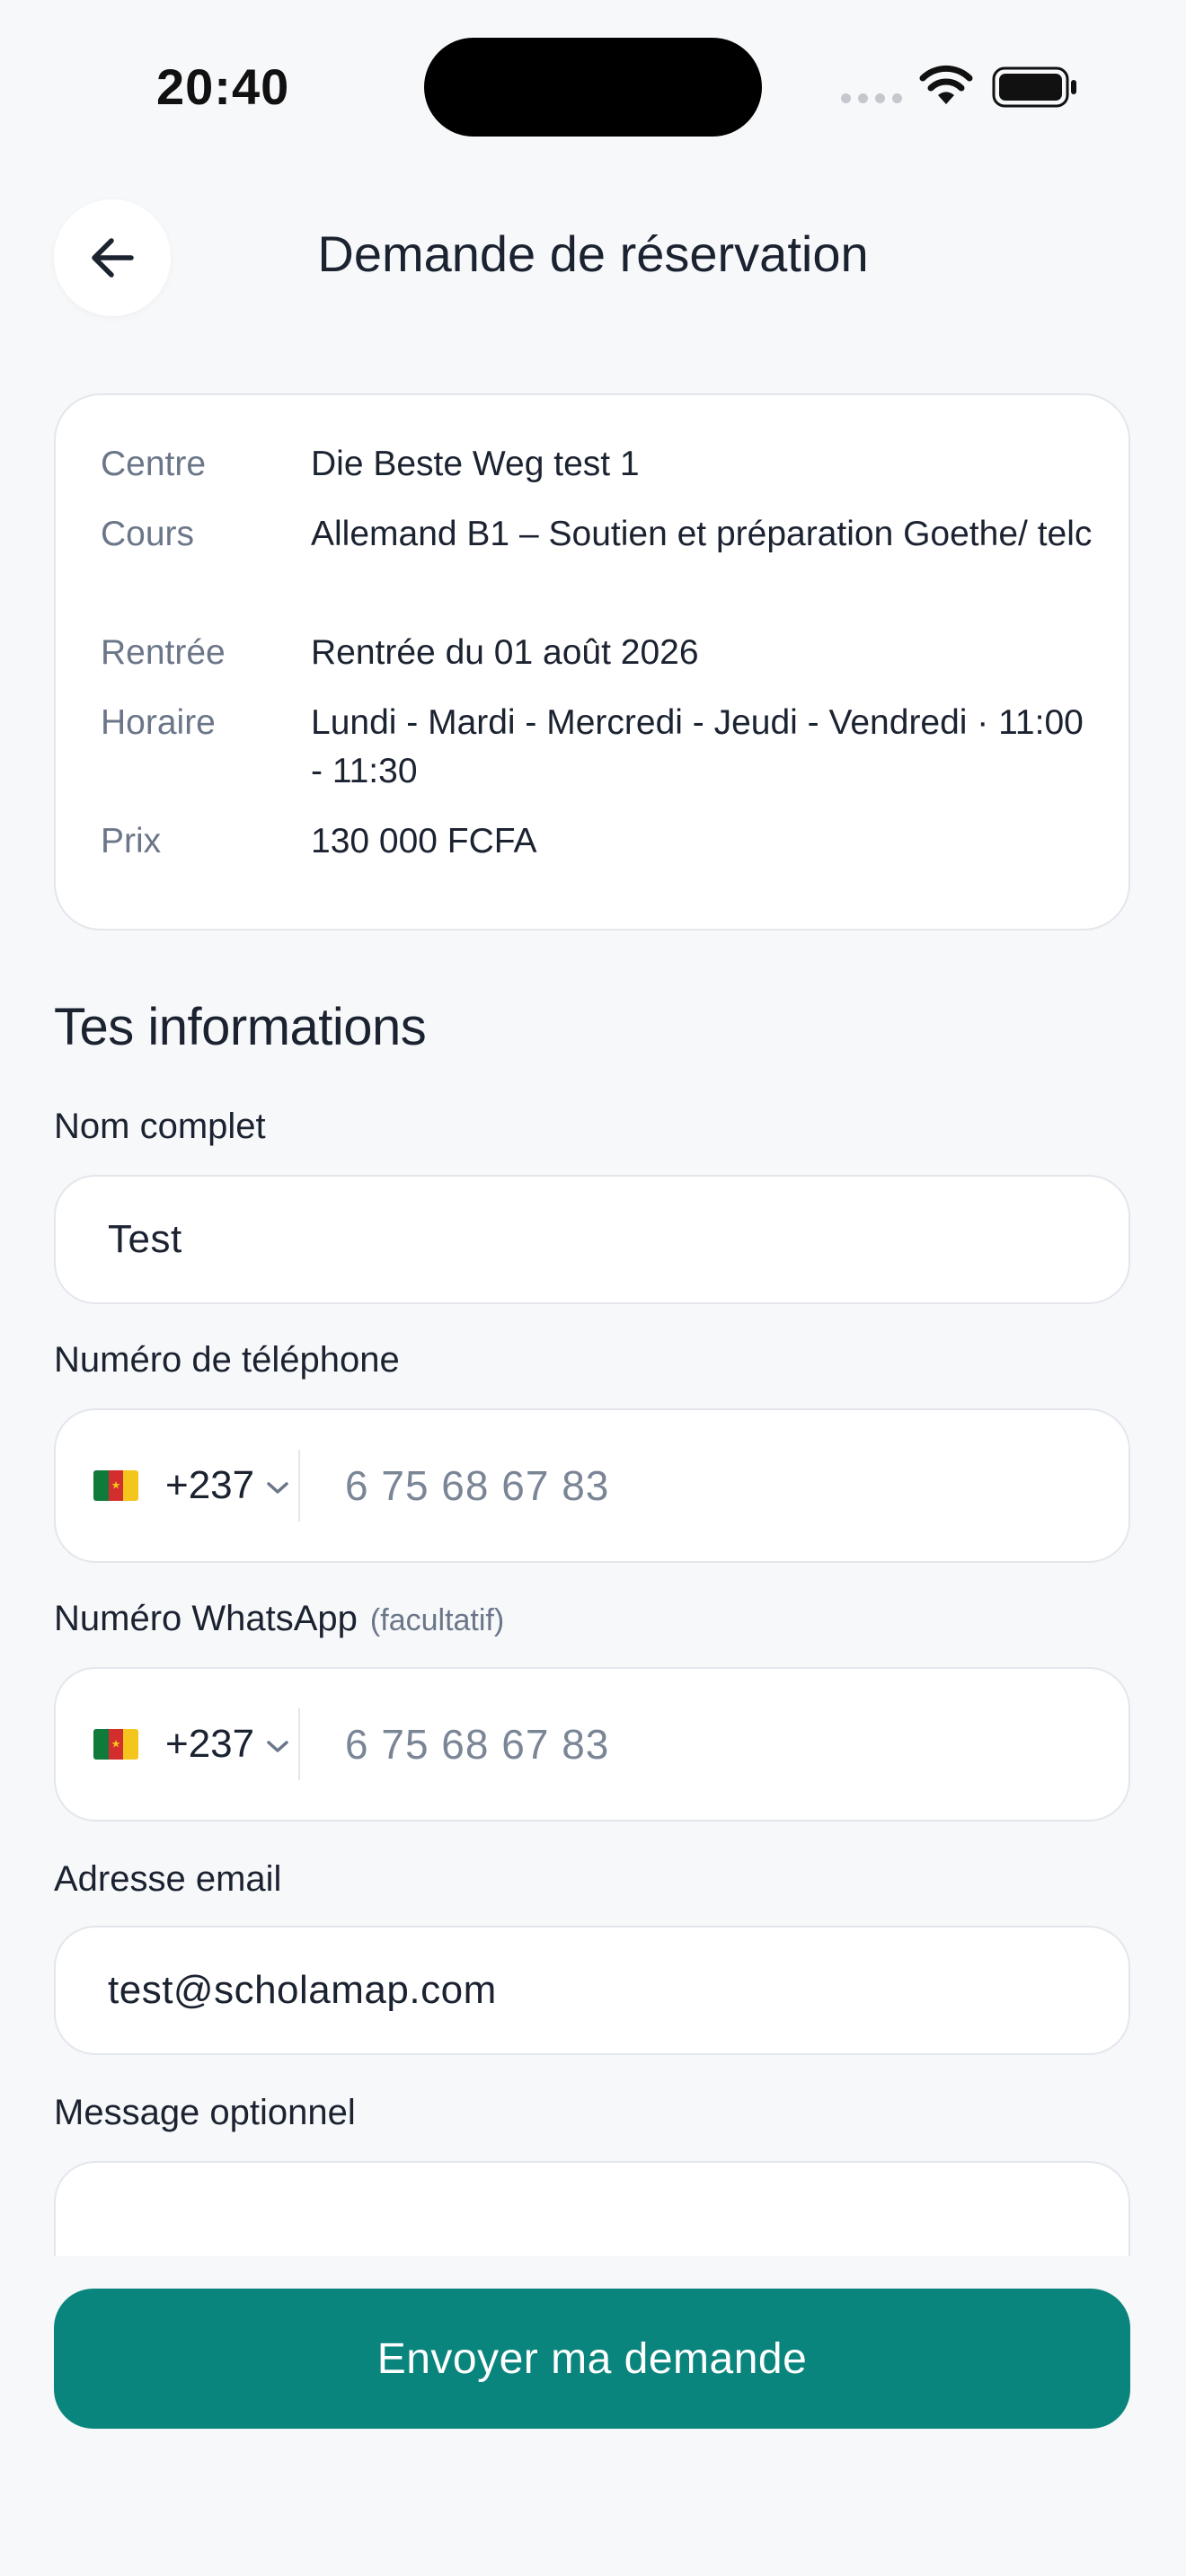 Image resolution: width=1186 pixels, height=2576 pixels. I want to click on summary-value: Rentrée du 01 août 2026, so click(505, 652).